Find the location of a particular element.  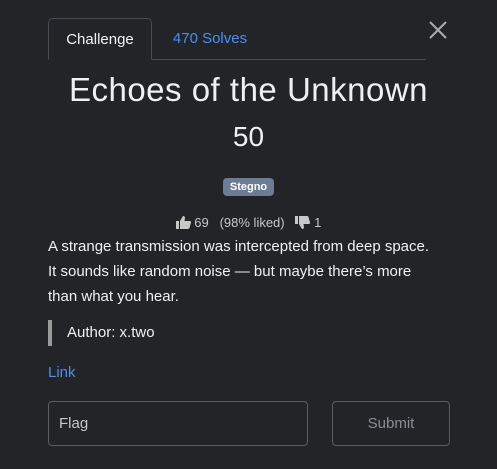

modal-tabs: Challenge 470 Solves is located at coordinates (237, 39).